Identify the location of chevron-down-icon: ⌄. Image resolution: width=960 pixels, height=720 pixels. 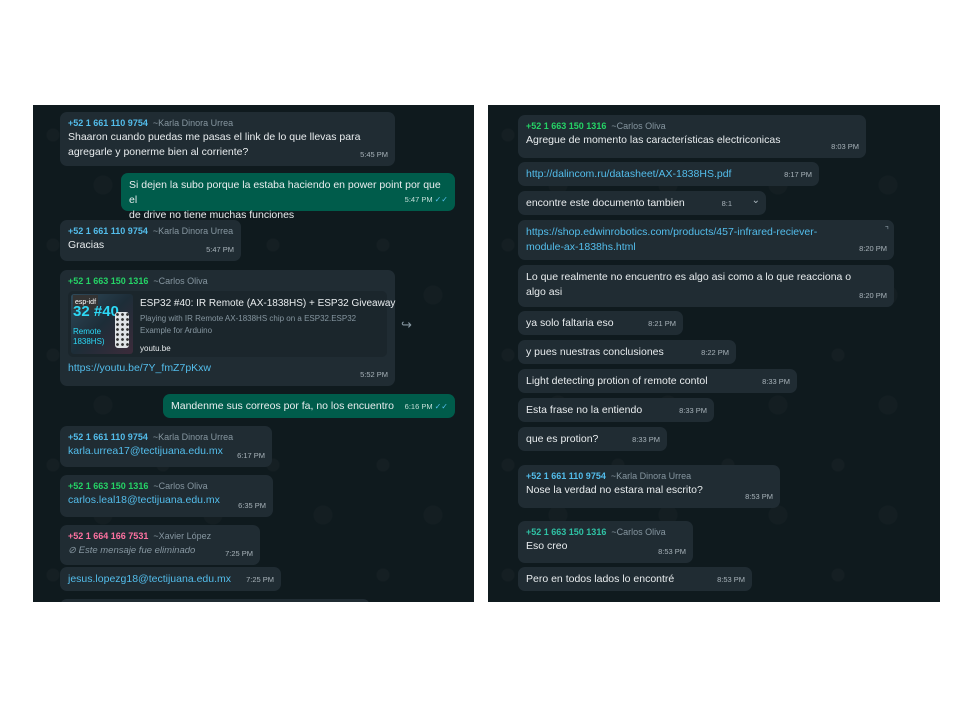
(756, 200).